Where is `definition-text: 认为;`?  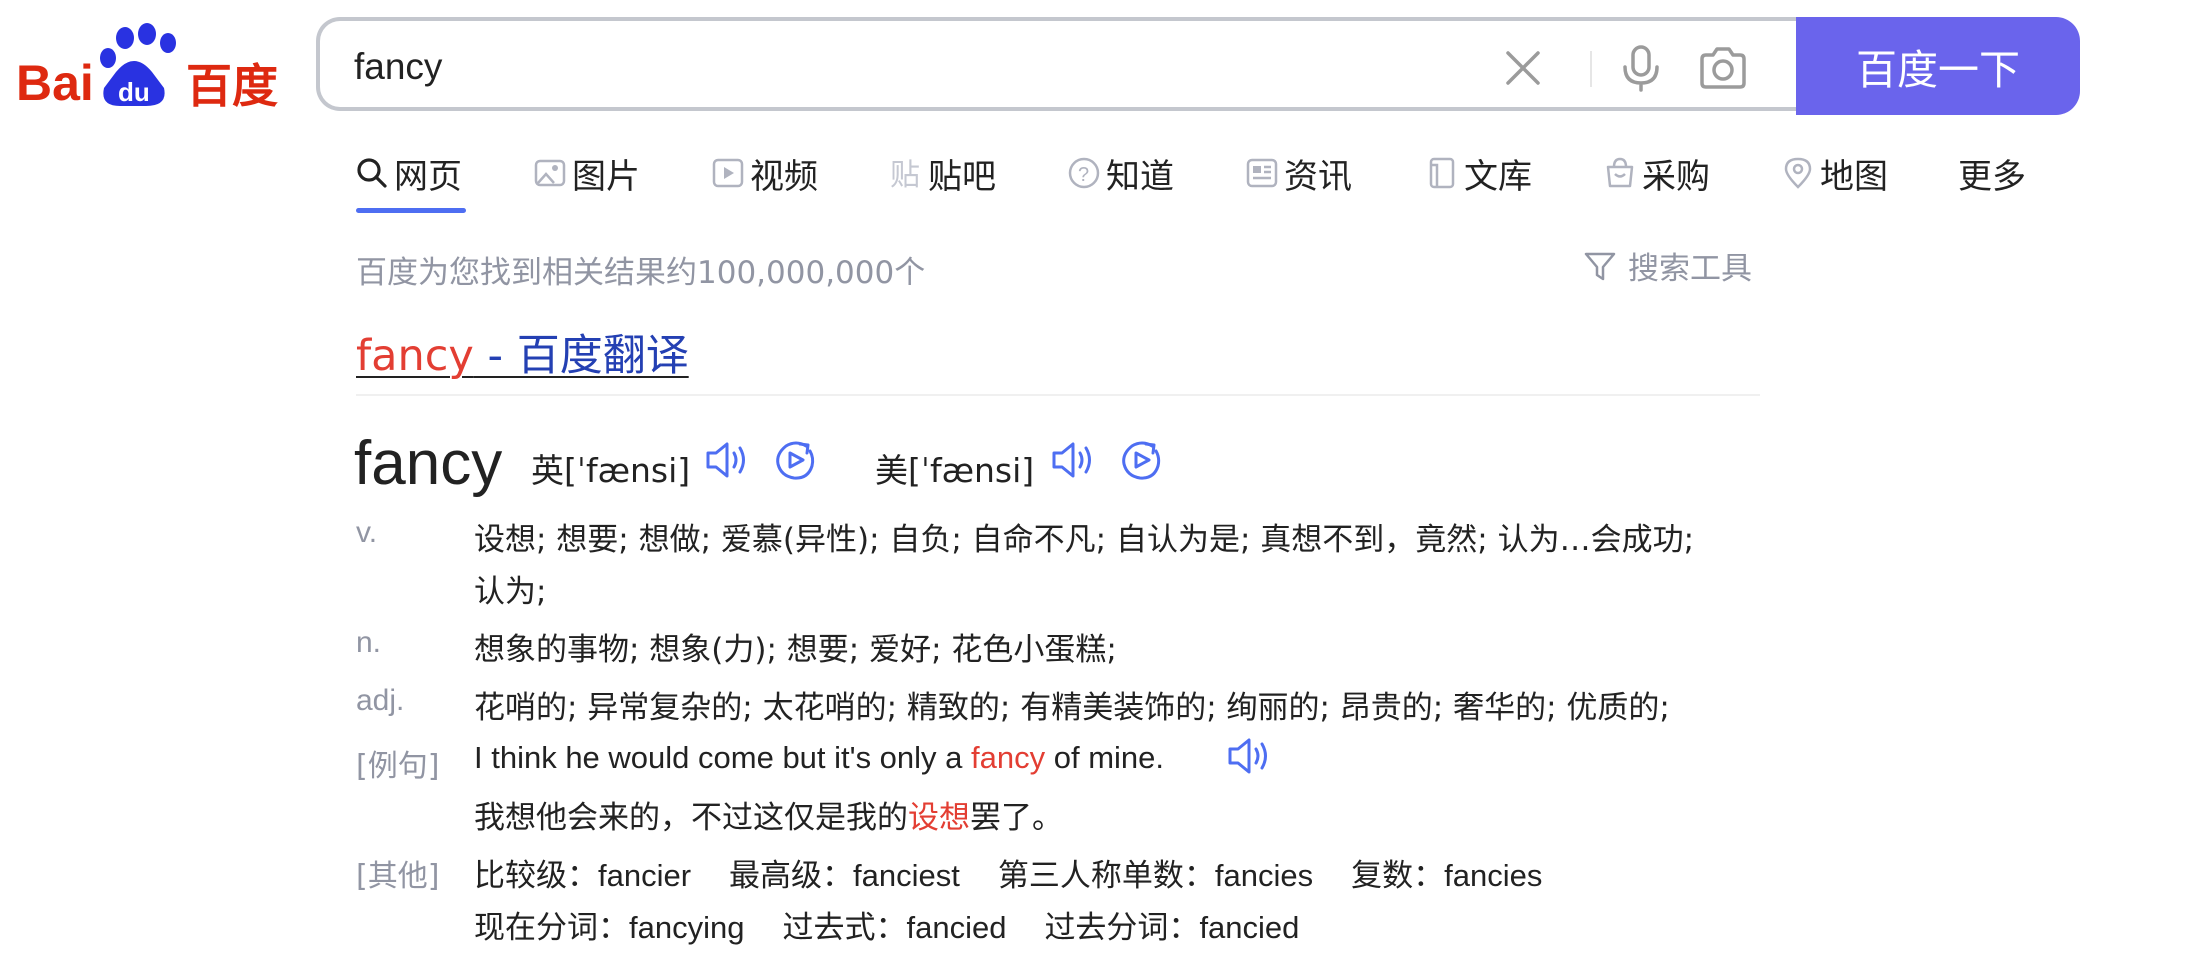 definition-text: 认为; is located at coordinates (510, 592).